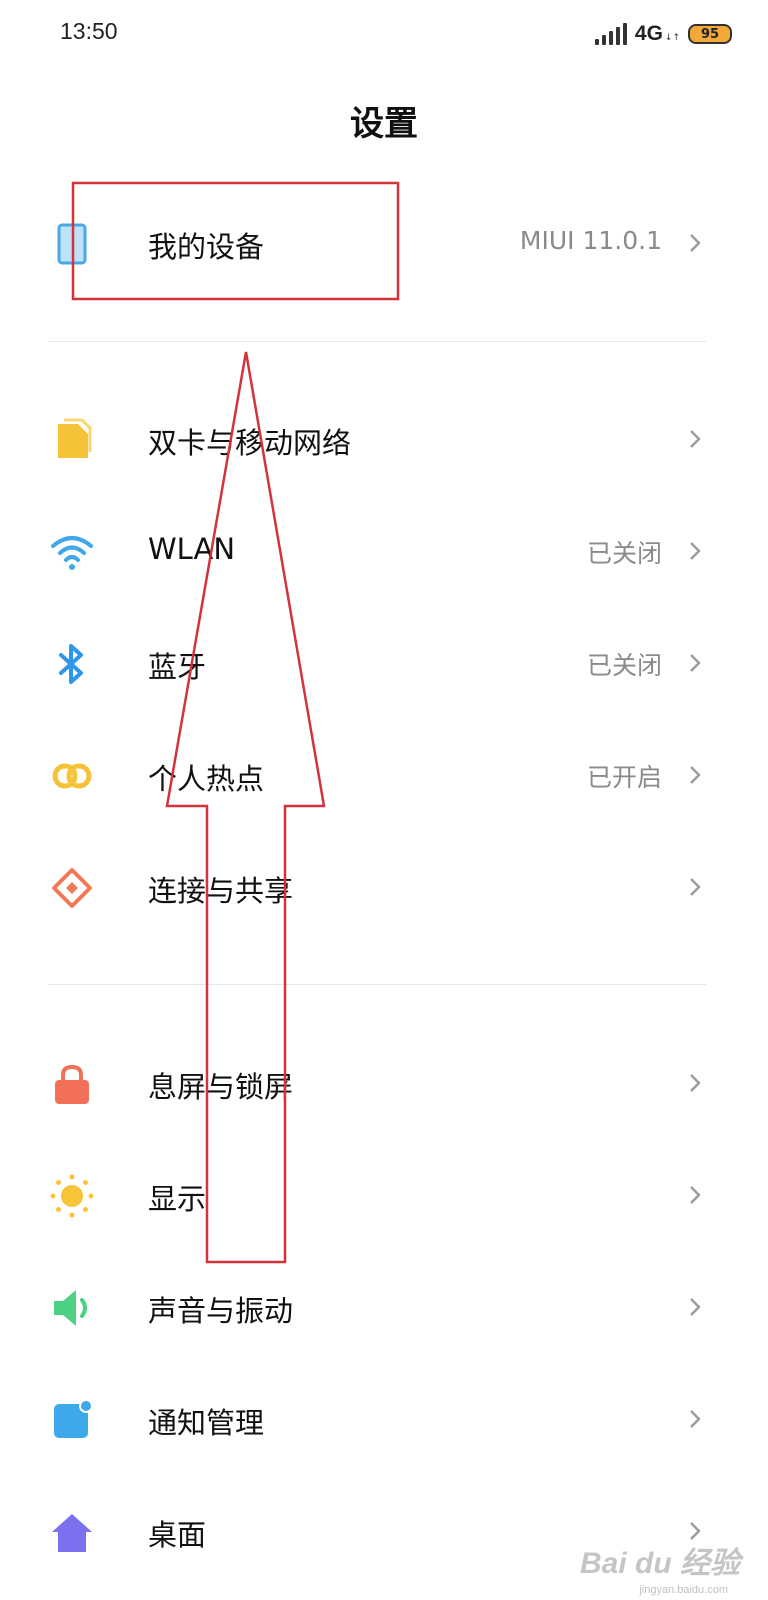  Describe the element at coordinates (70, 1308) in the screenshot. I see `speaker-icon` at that location.